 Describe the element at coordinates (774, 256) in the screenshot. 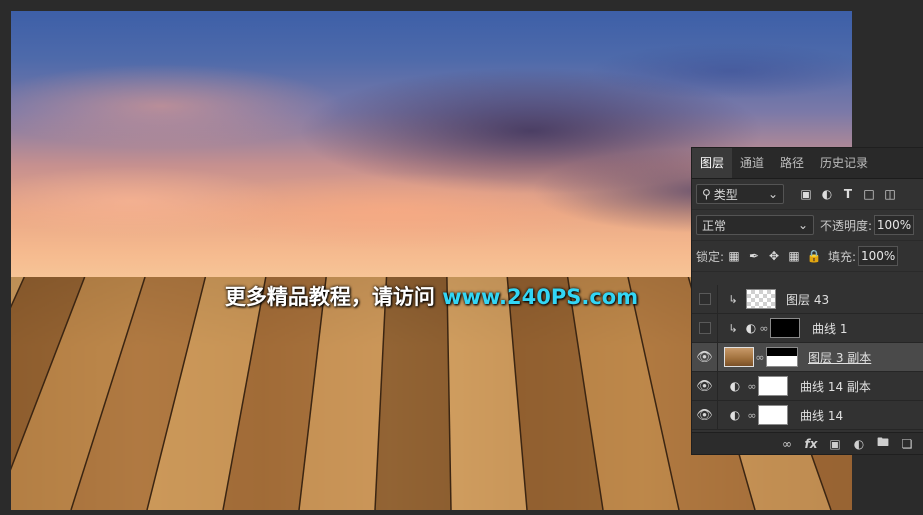

I see `lock-position-move-icon: ✥` at that location.